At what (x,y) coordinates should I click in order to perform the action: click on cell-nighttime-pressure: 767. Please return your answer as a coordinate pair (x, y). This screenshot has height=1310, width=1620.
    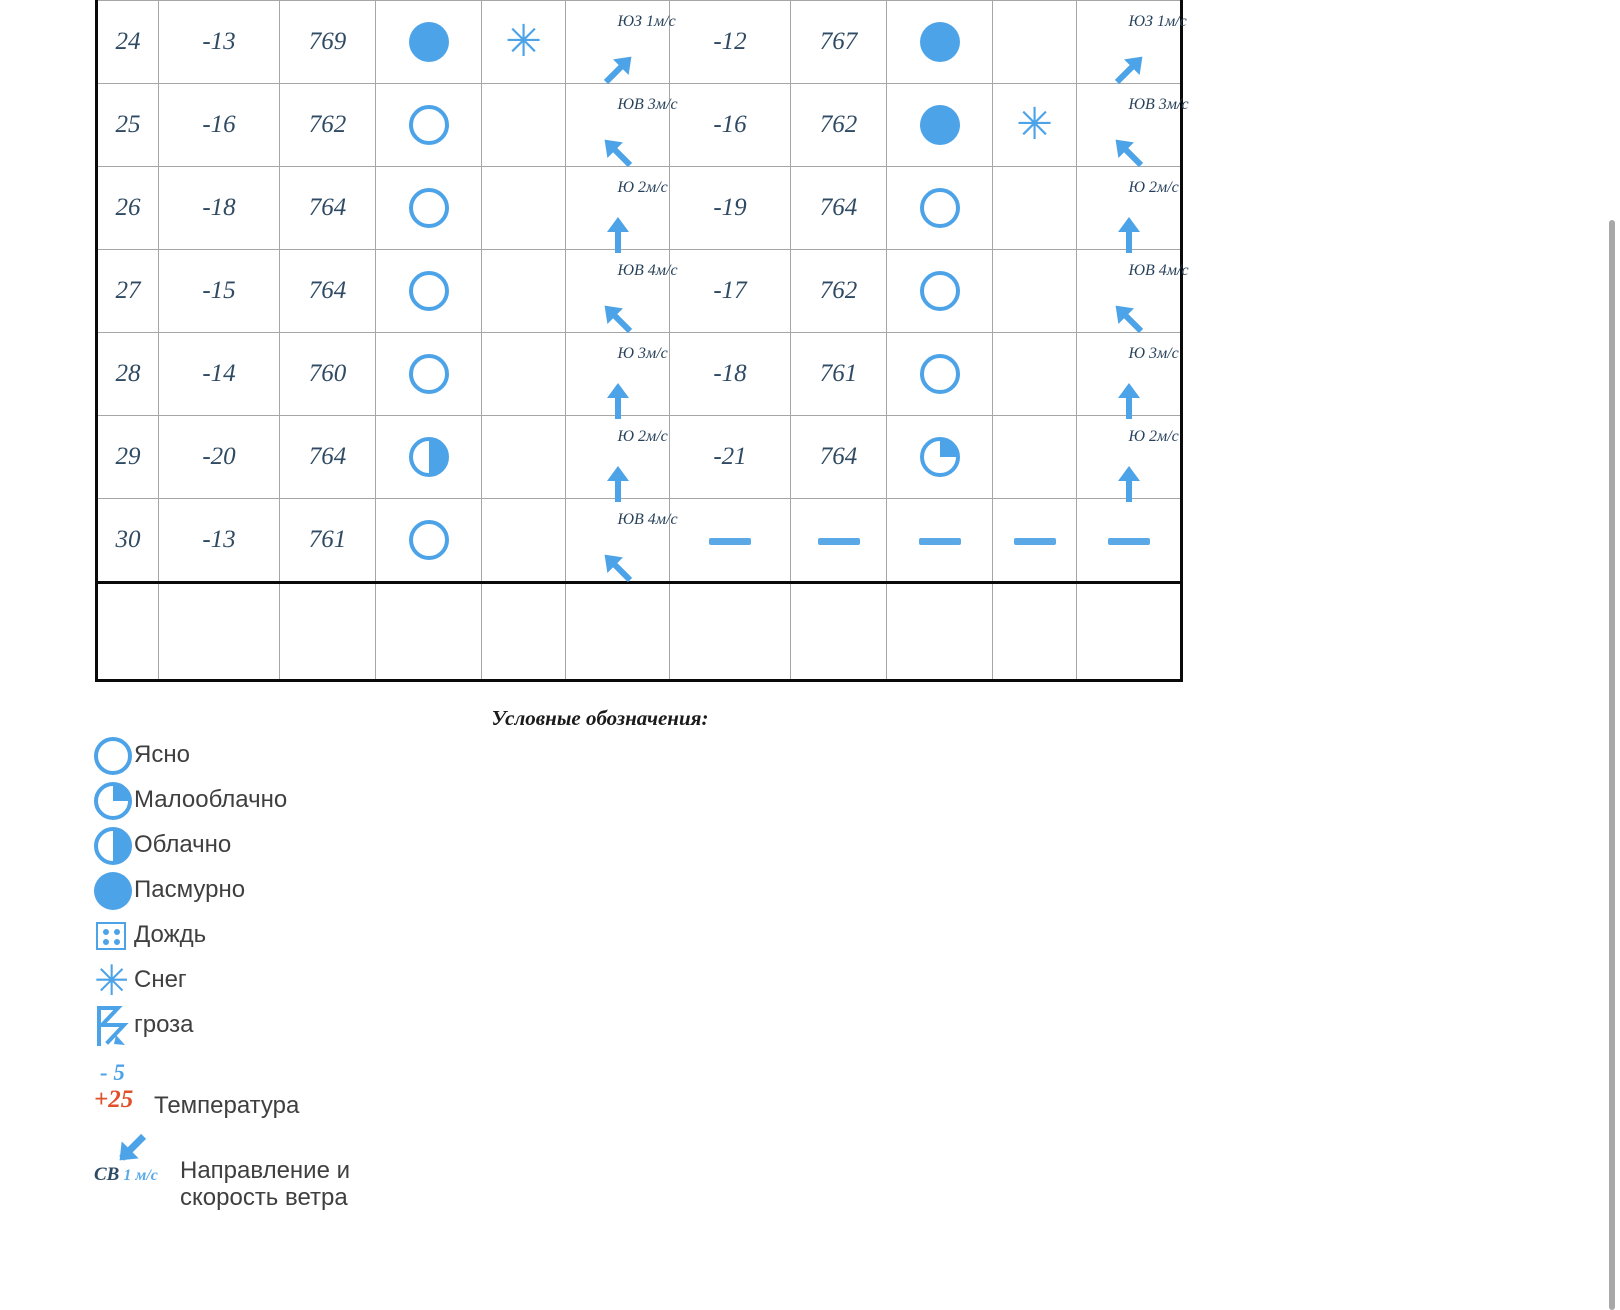
    Looking at the image, I should click on (838, 42).